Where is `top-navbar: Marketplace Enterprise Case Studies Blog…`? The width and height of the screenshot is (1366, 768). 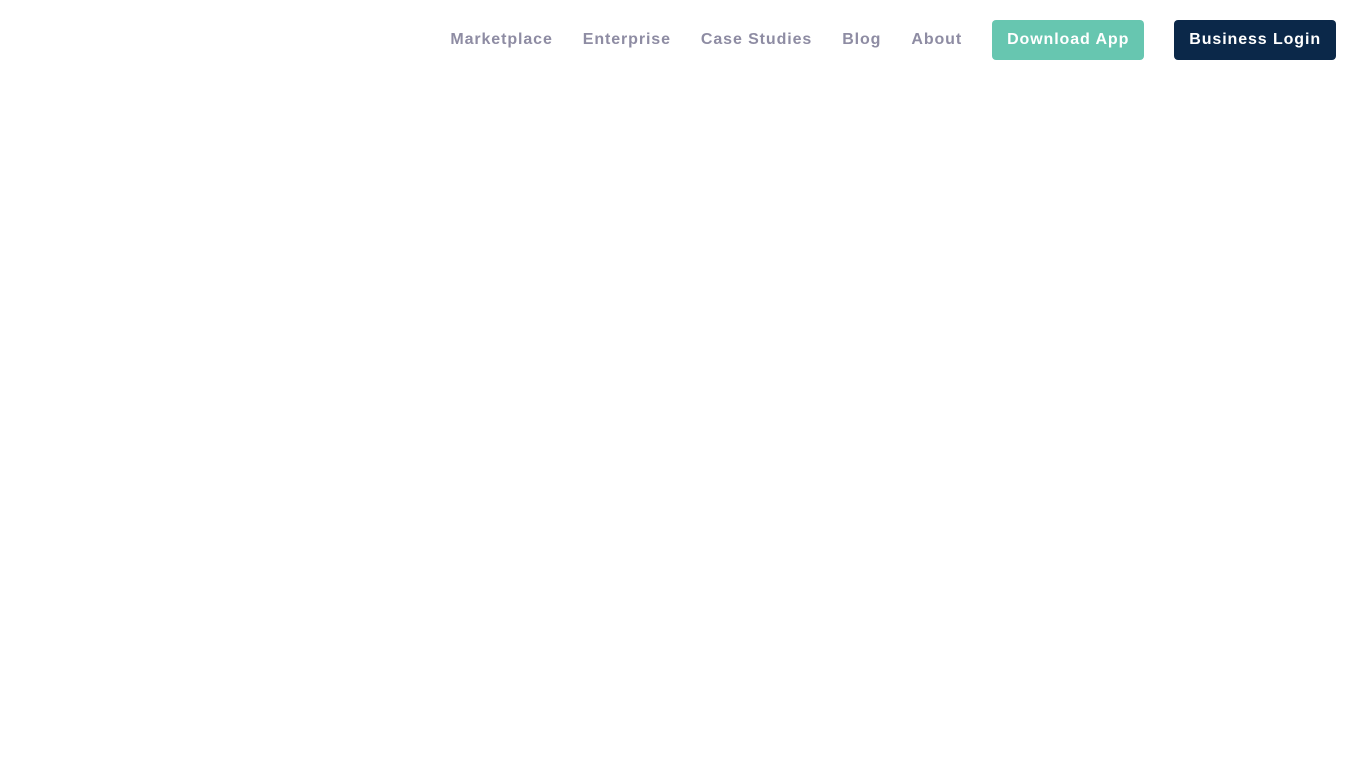
top-navbar: Marketplace Enterprise Case Studies Blog… is located at coordinates (683, 40).